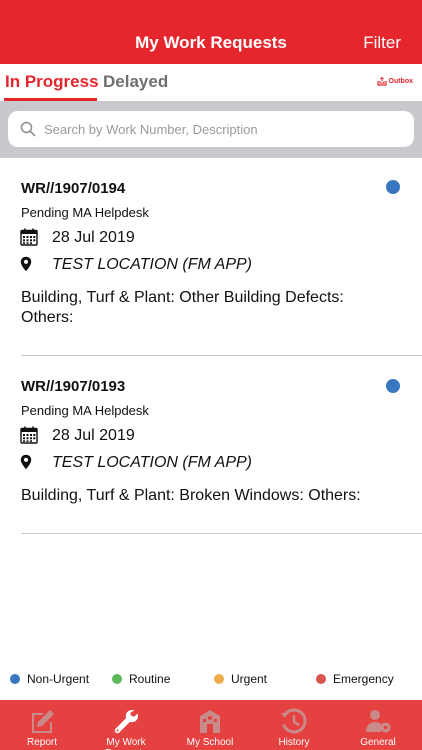  I want to click on tabbar-item-my-work-requests: My Work Requests, so click(126, 725).